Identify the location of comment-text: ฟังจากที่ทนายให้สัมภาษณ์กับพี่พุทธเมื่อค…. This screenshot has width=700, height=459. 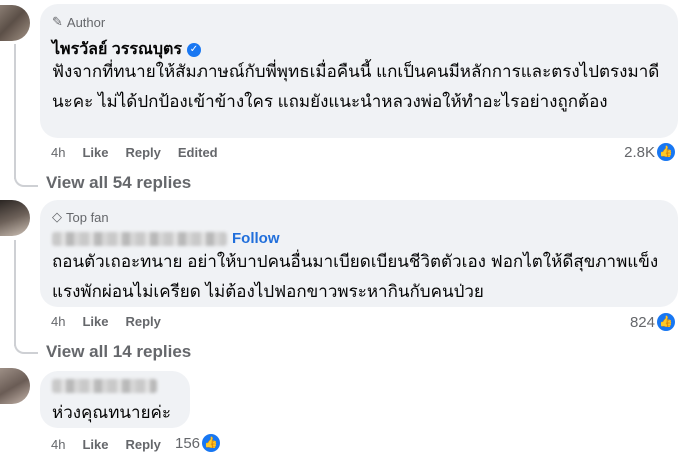
(356, 86).